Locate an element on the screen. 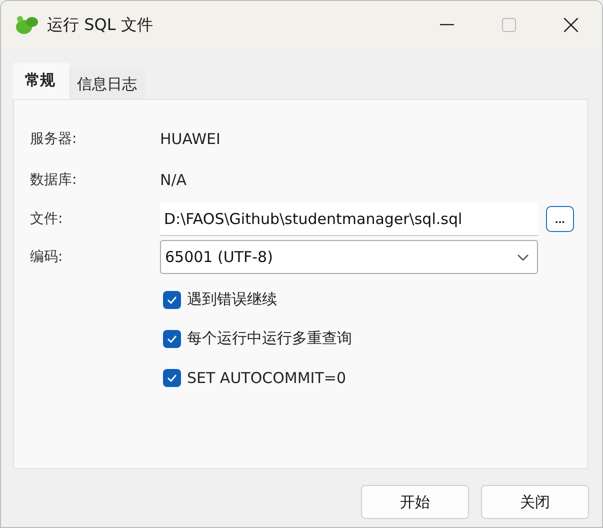  close-icon is located at coordinates (571, 25).